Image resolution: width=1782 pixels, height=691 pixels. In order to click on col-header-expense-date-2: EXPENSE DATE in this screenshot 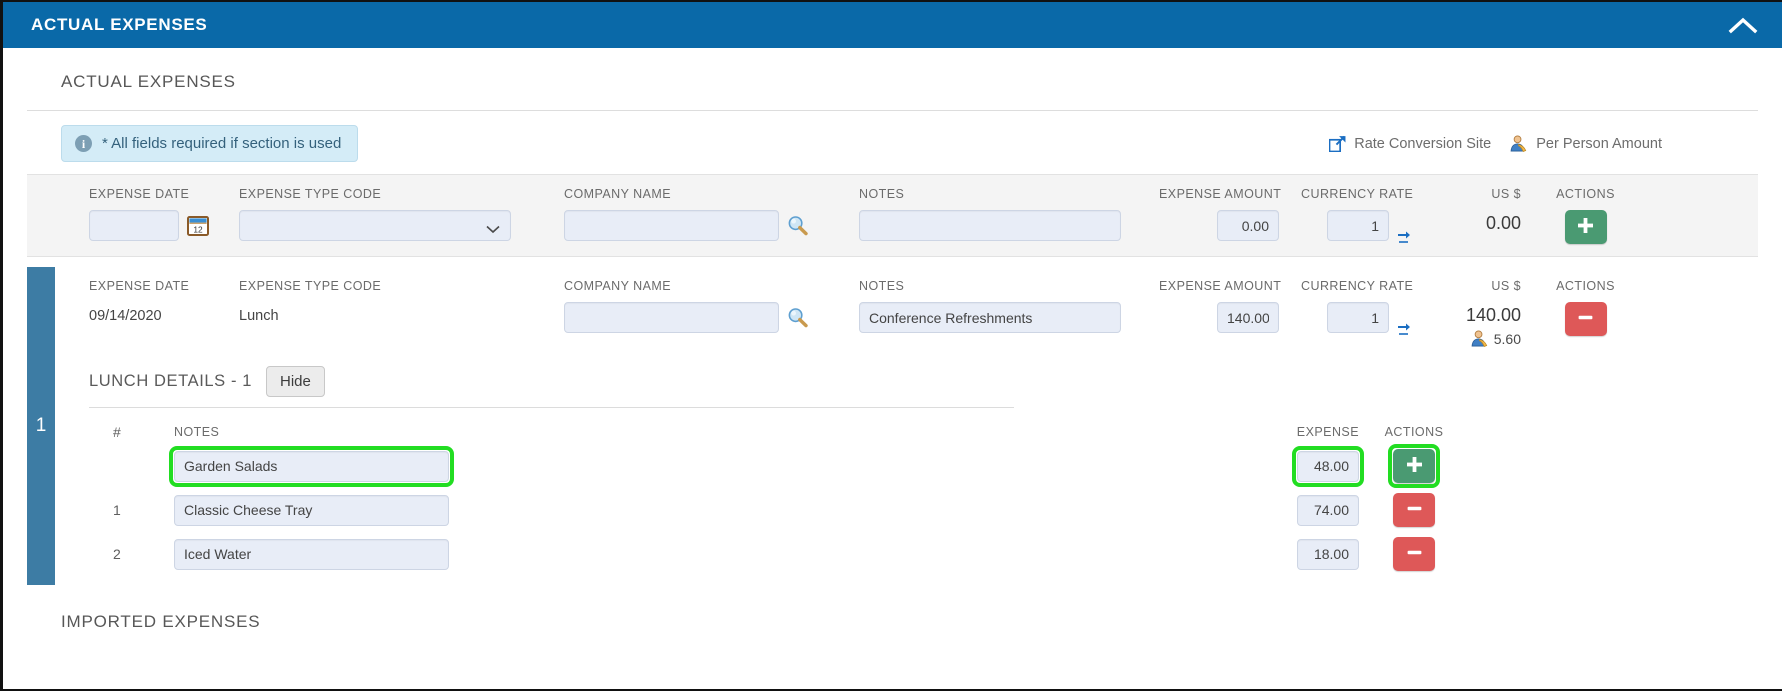, I will do `click(139, 286)`.